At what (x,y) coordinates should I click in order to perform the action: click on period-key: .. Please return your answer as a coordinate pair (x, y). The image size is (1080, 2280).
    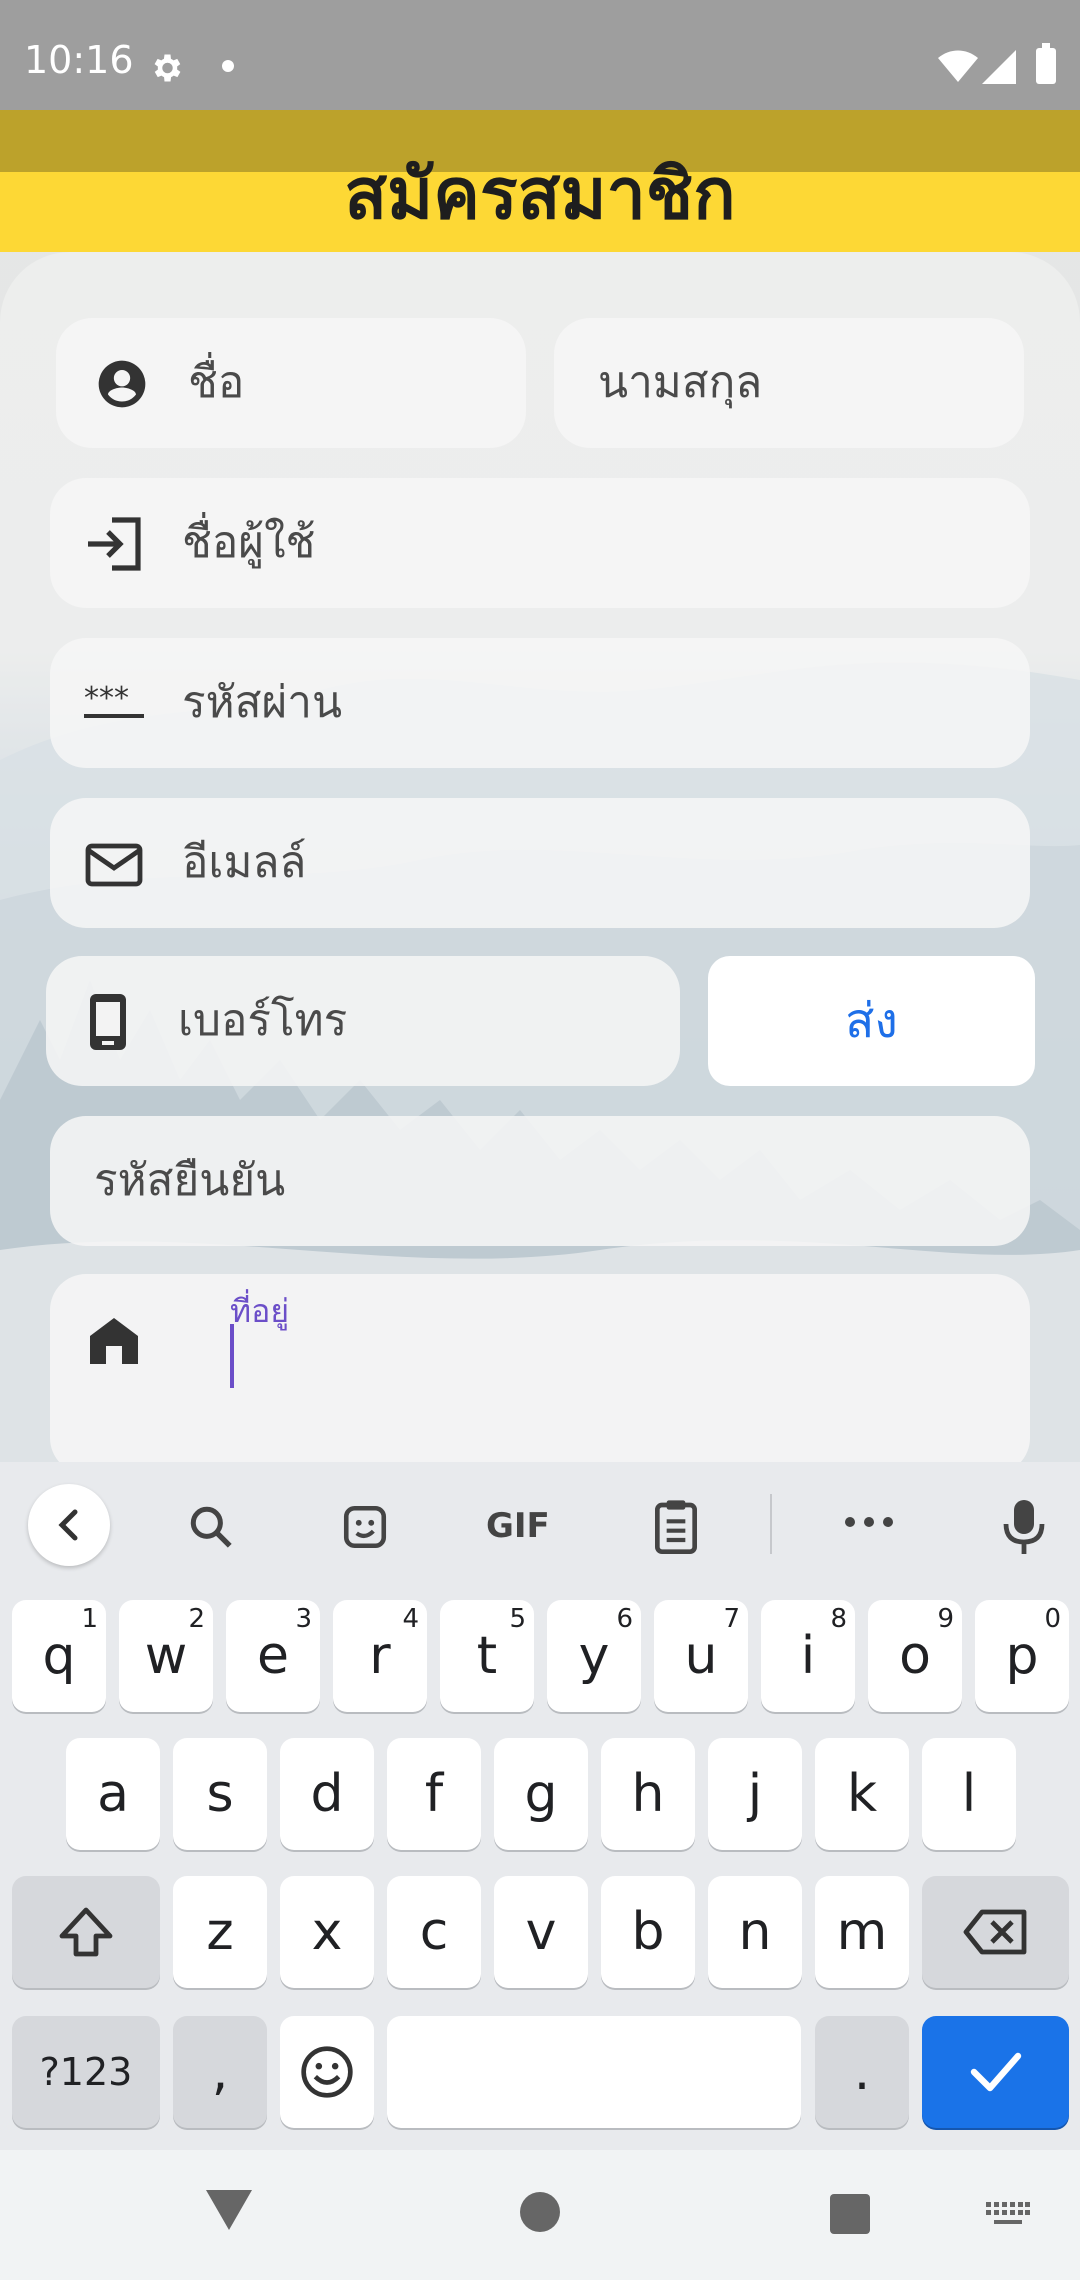
    Looking at the image, I should click on (862, 2072).